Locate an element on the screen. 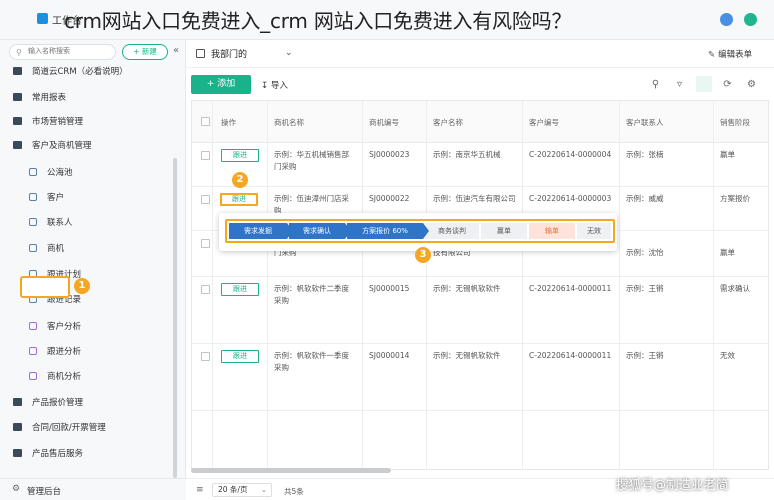 This screenshot has width=774, height=500. sidebar-item: 跟进分析 is located at coordinates (90, 351).